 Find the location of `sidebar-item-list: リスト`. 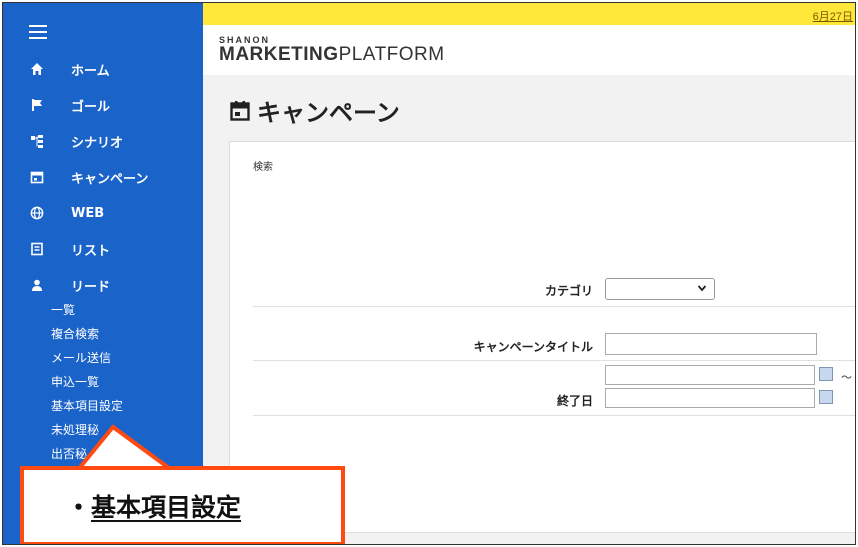

sidebar-item-list: リスト is located at coordinates (103, 249).